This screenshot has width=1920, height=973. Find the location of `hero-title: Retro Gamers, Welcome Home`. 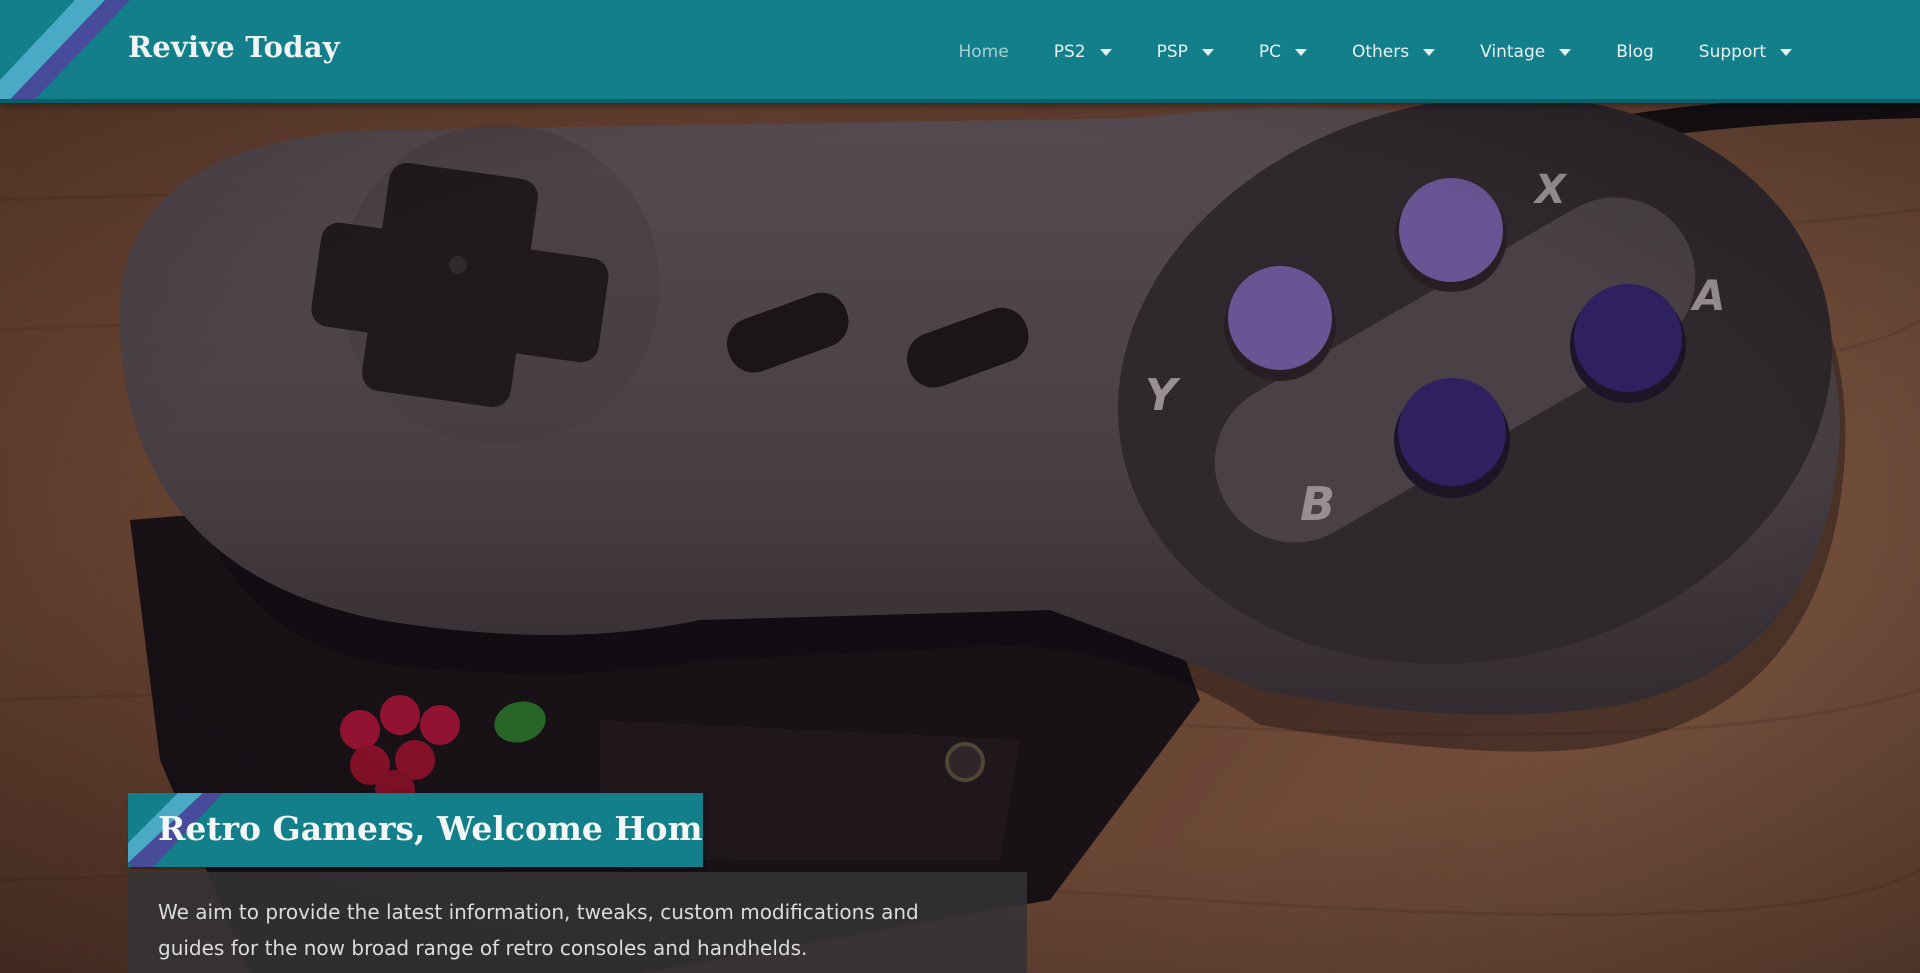

hero-title: Retro Gamers, Welcome Home is located at coordinates (430, 828).